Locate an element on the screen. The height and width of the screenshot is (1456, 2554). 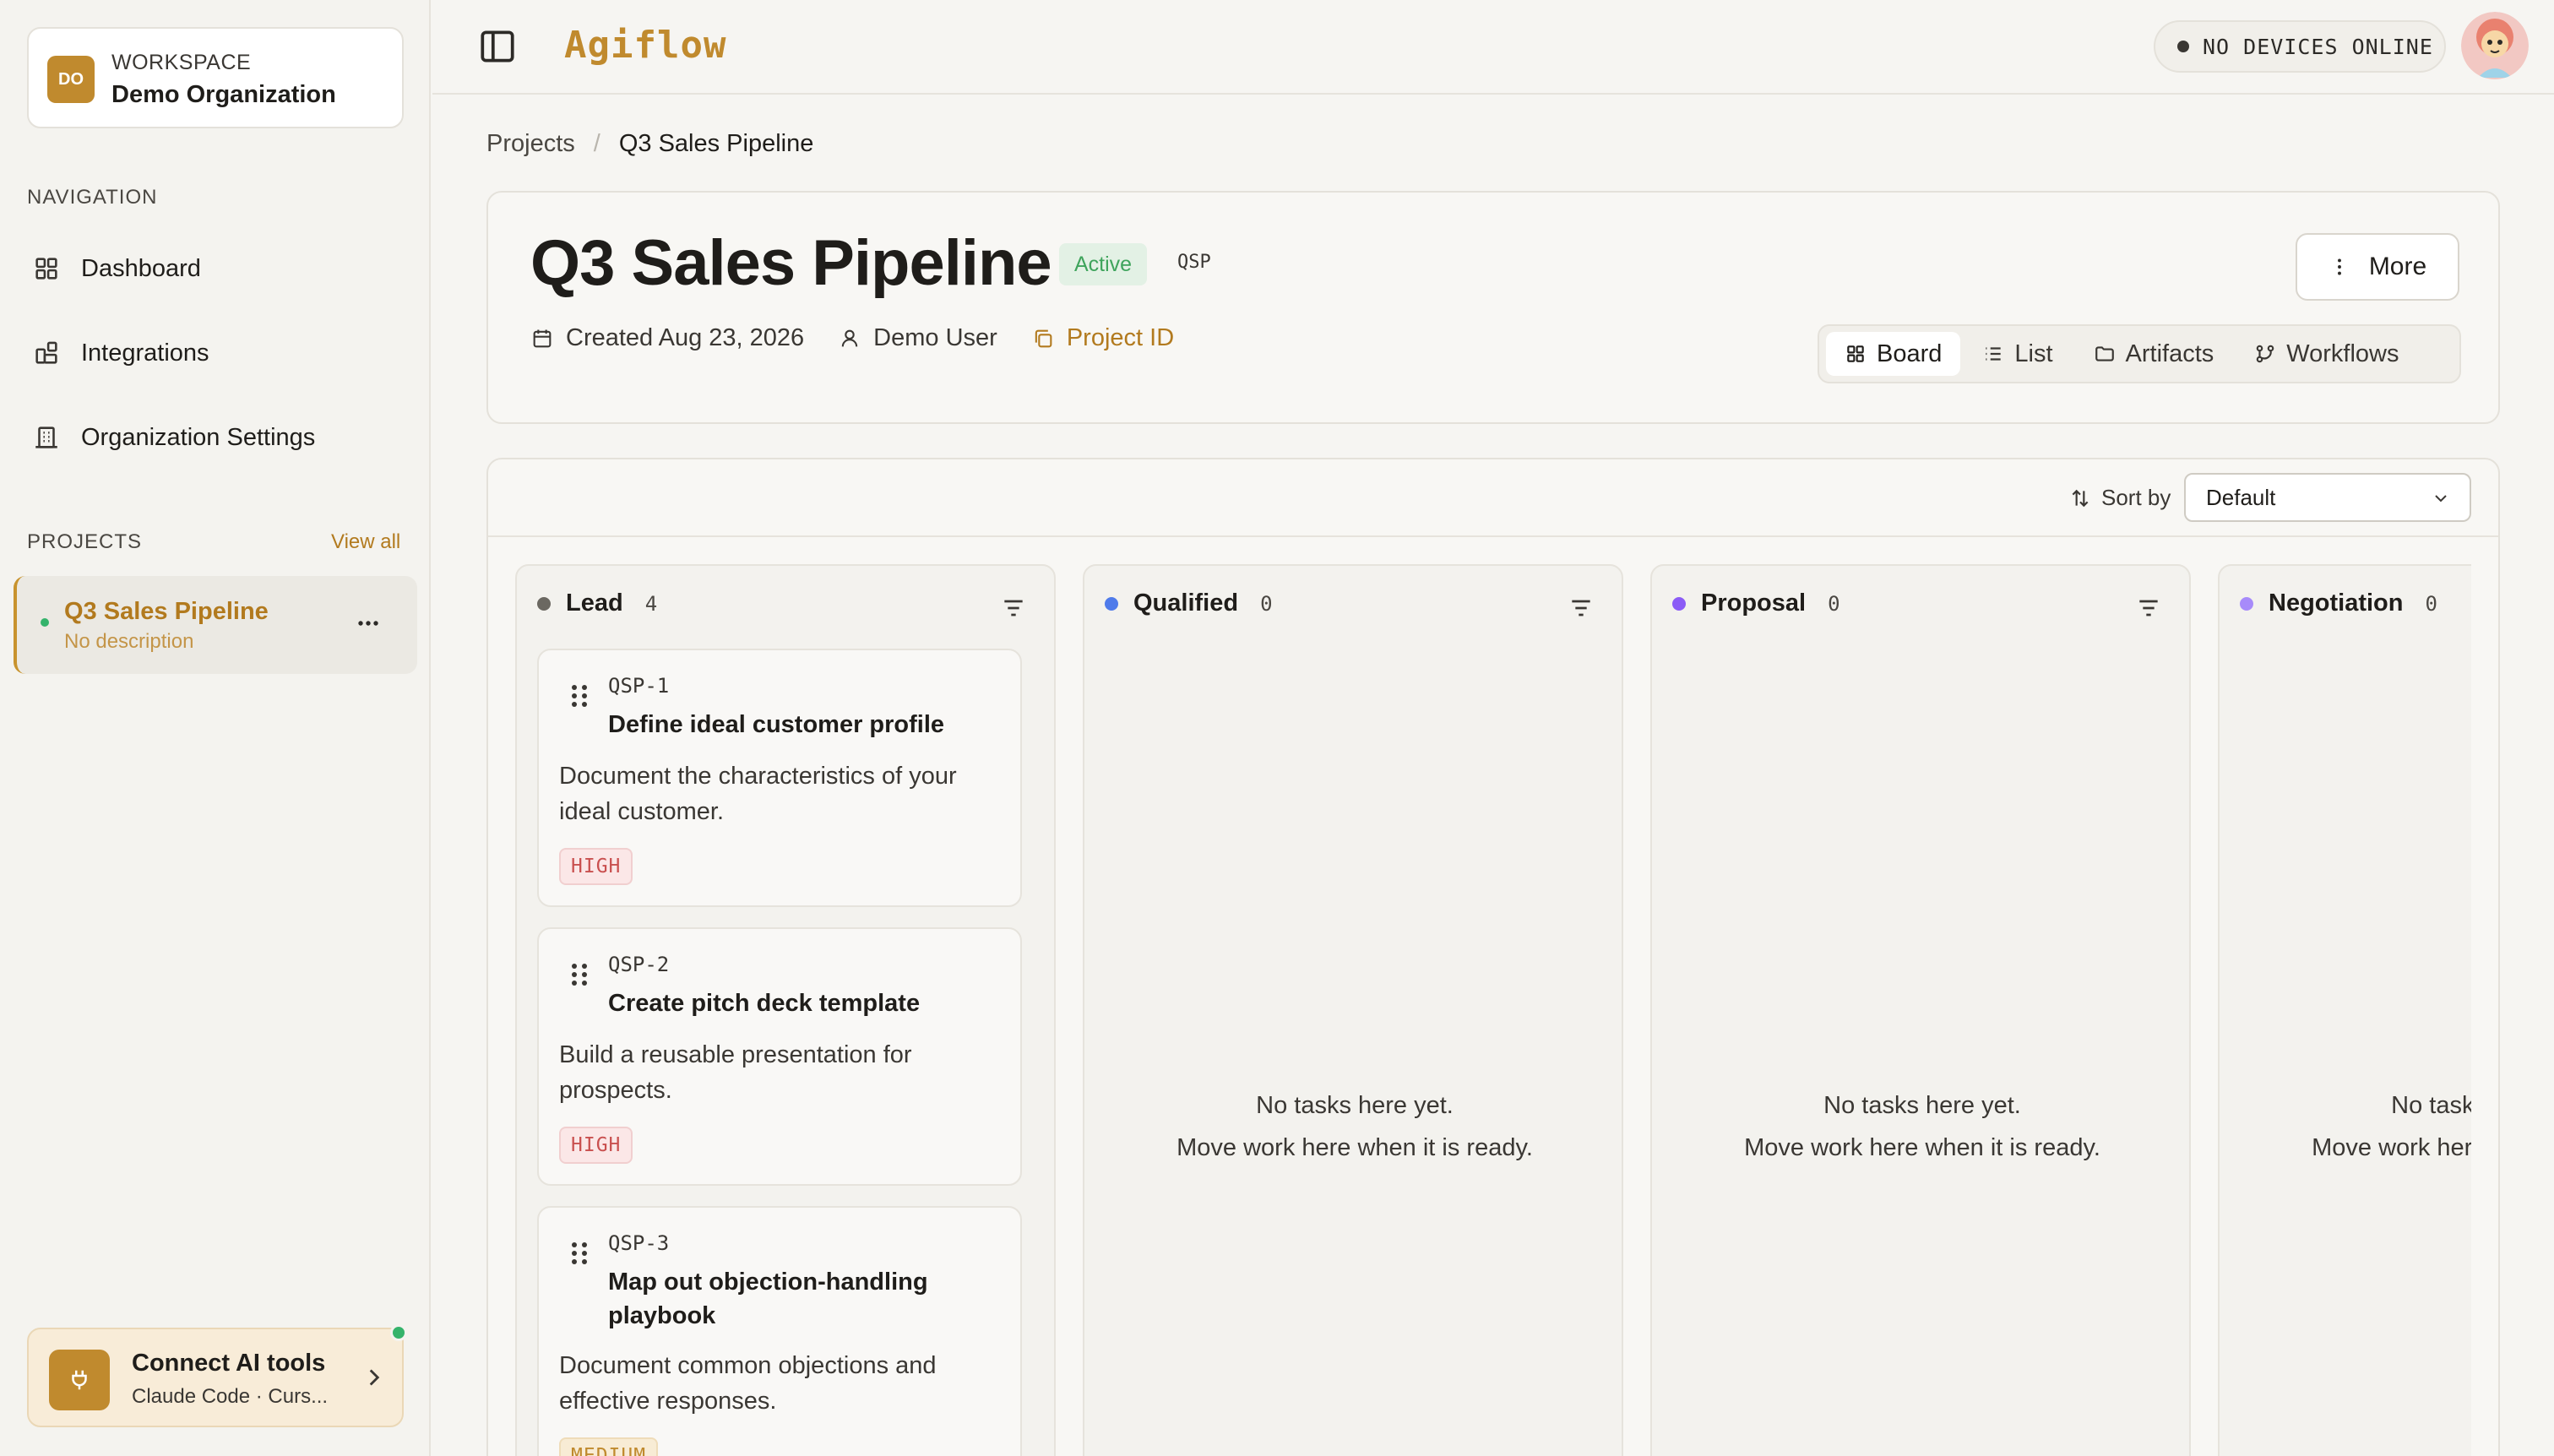
workspace-eyebrow: WORKSPACE is located at coordinates (181, 62).